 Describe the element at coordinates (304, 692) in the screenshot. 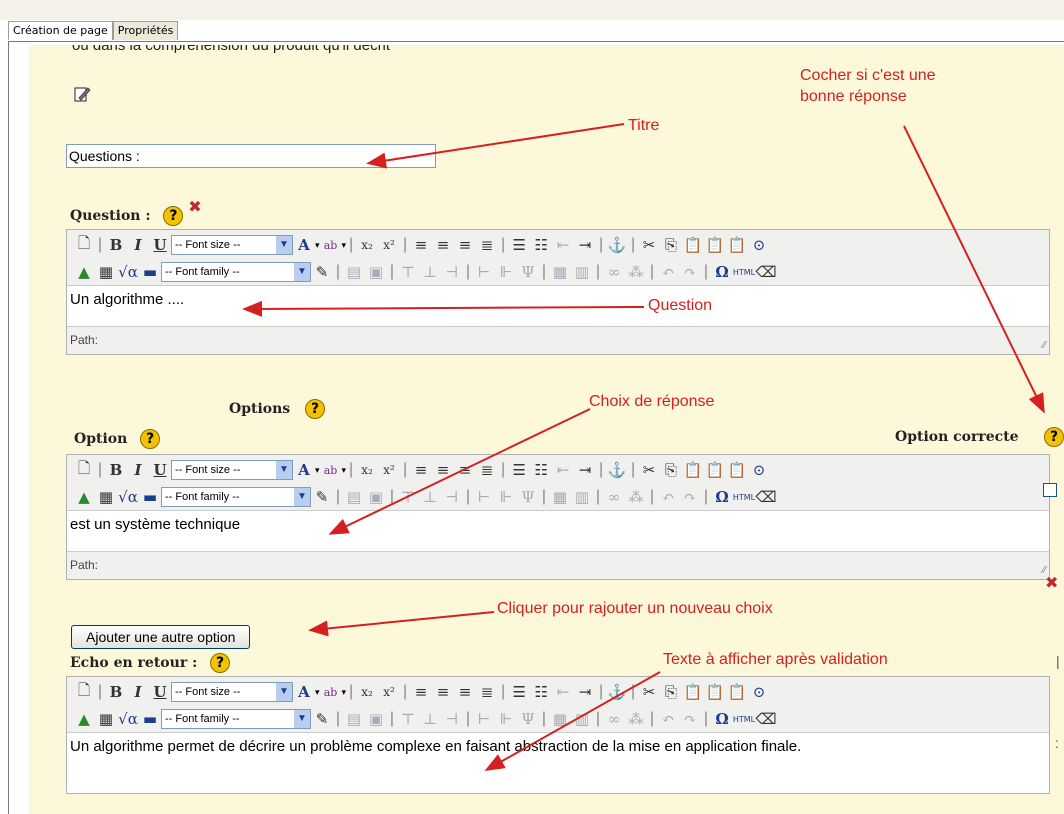

I see `text-color-icon: A` at that location.